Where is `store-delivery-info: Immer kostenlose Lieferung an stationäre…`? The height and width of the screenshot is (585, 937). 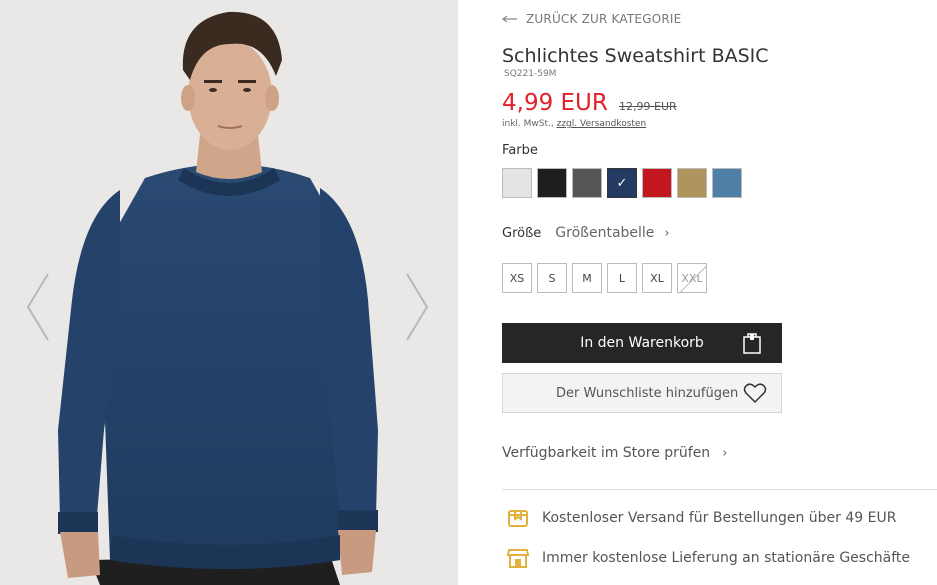
store-delivery-info: Immer kostenlose Lieferung an stationäre… is located at coordinates (708, 558).